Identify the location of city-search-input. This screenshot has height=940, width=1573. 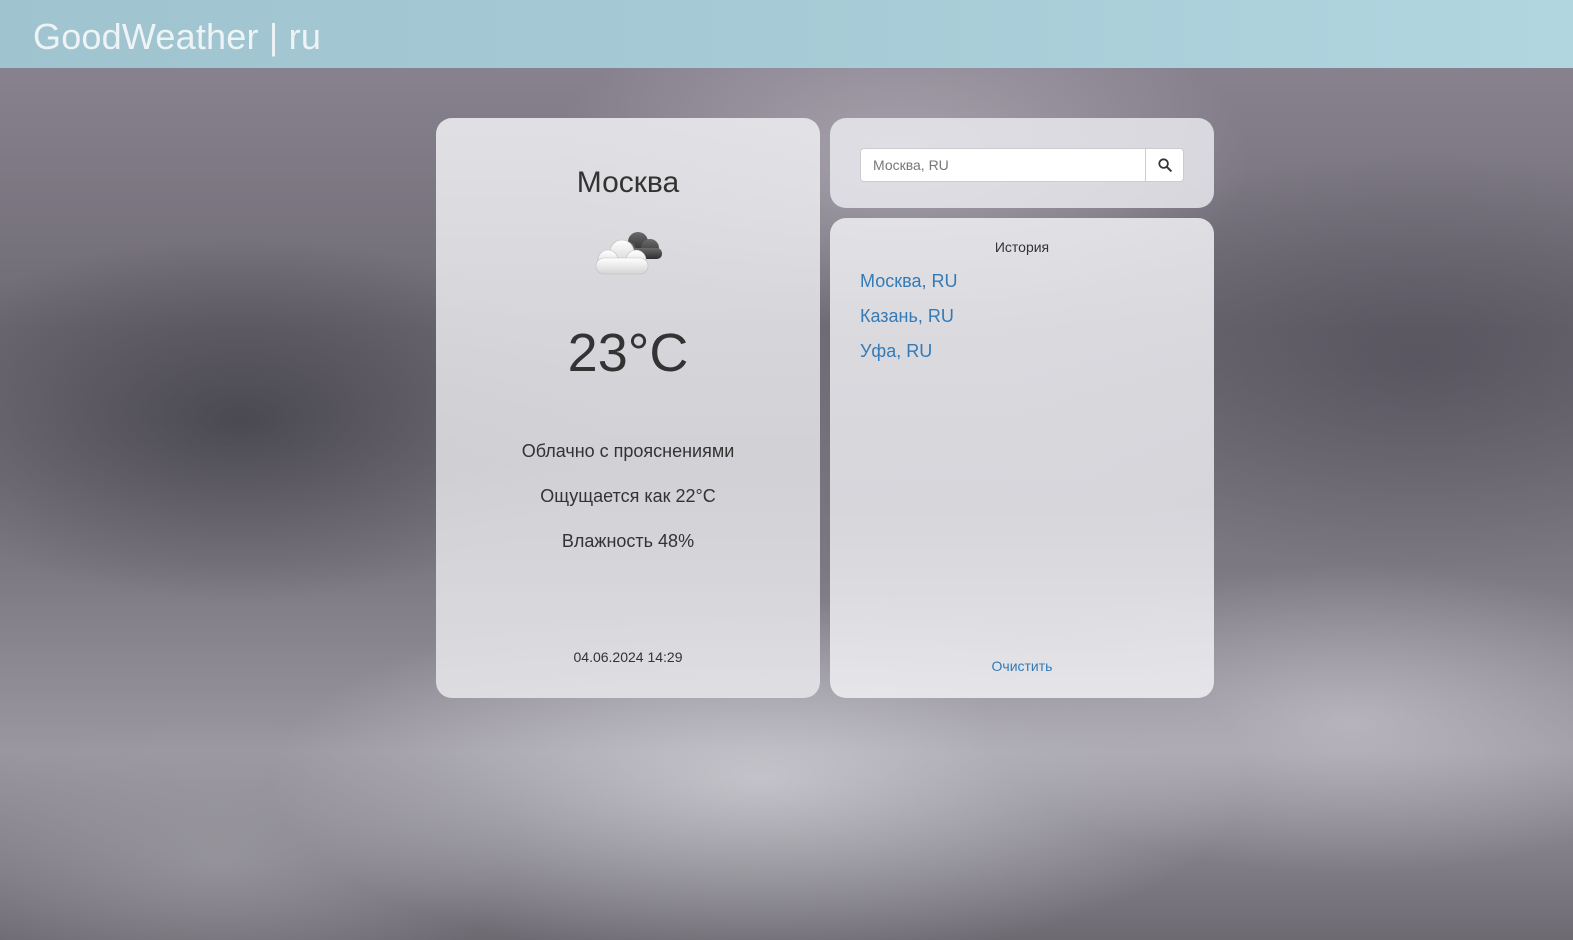
(1002, 165).